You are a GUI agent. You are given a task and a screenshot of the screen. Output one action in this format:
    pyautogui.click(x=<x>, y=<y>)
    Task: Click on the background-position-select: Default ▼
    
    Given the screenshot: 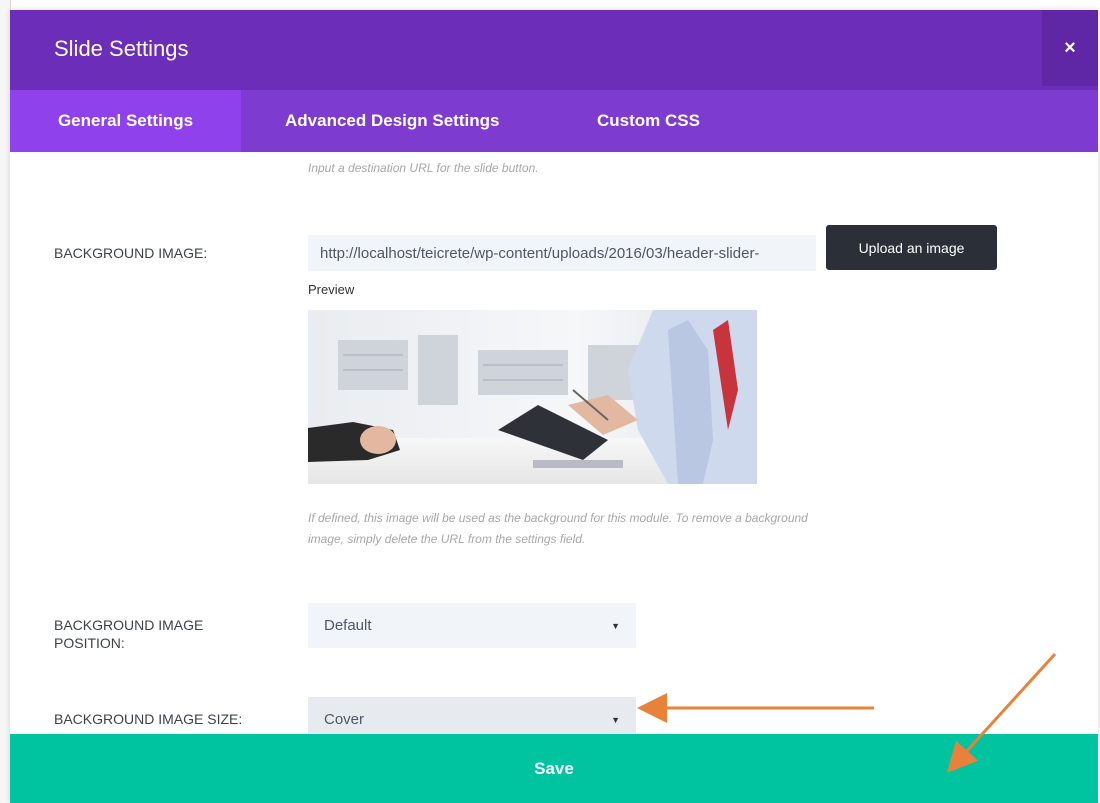 What is the action you would take?
    pyautogui.click(x=472, y=625)
    